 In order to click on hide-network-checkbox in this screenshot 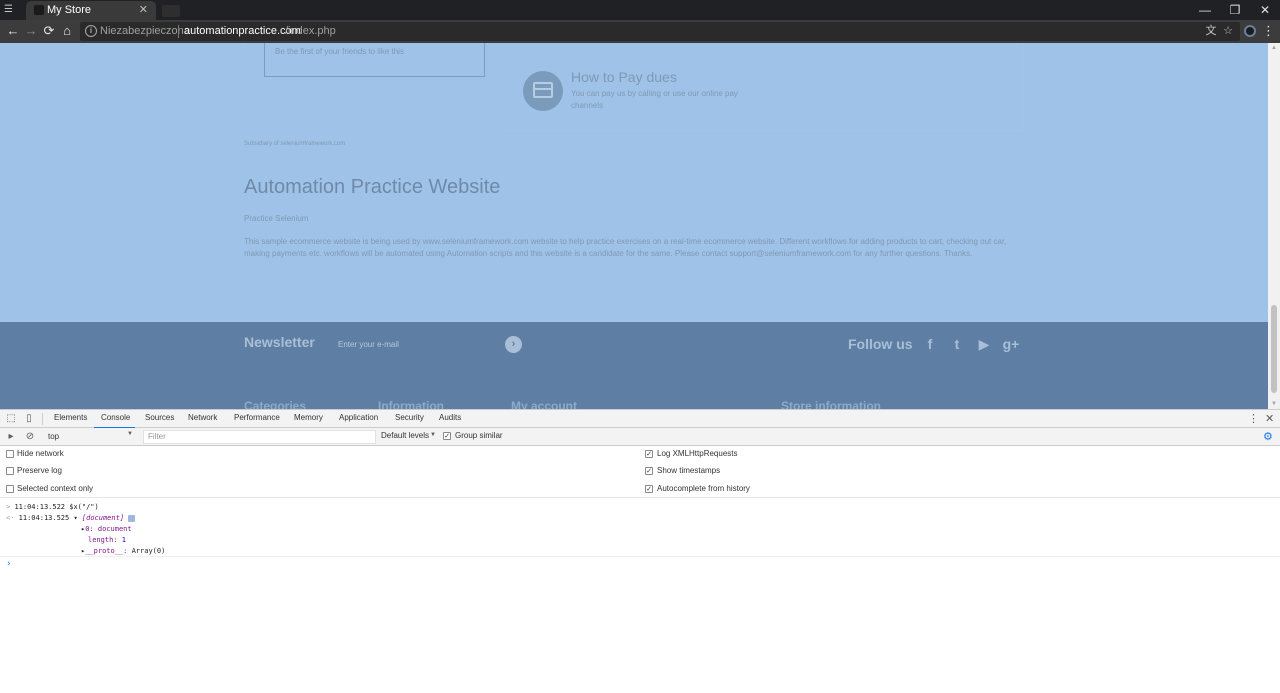, I will do `click(10, 454)`.